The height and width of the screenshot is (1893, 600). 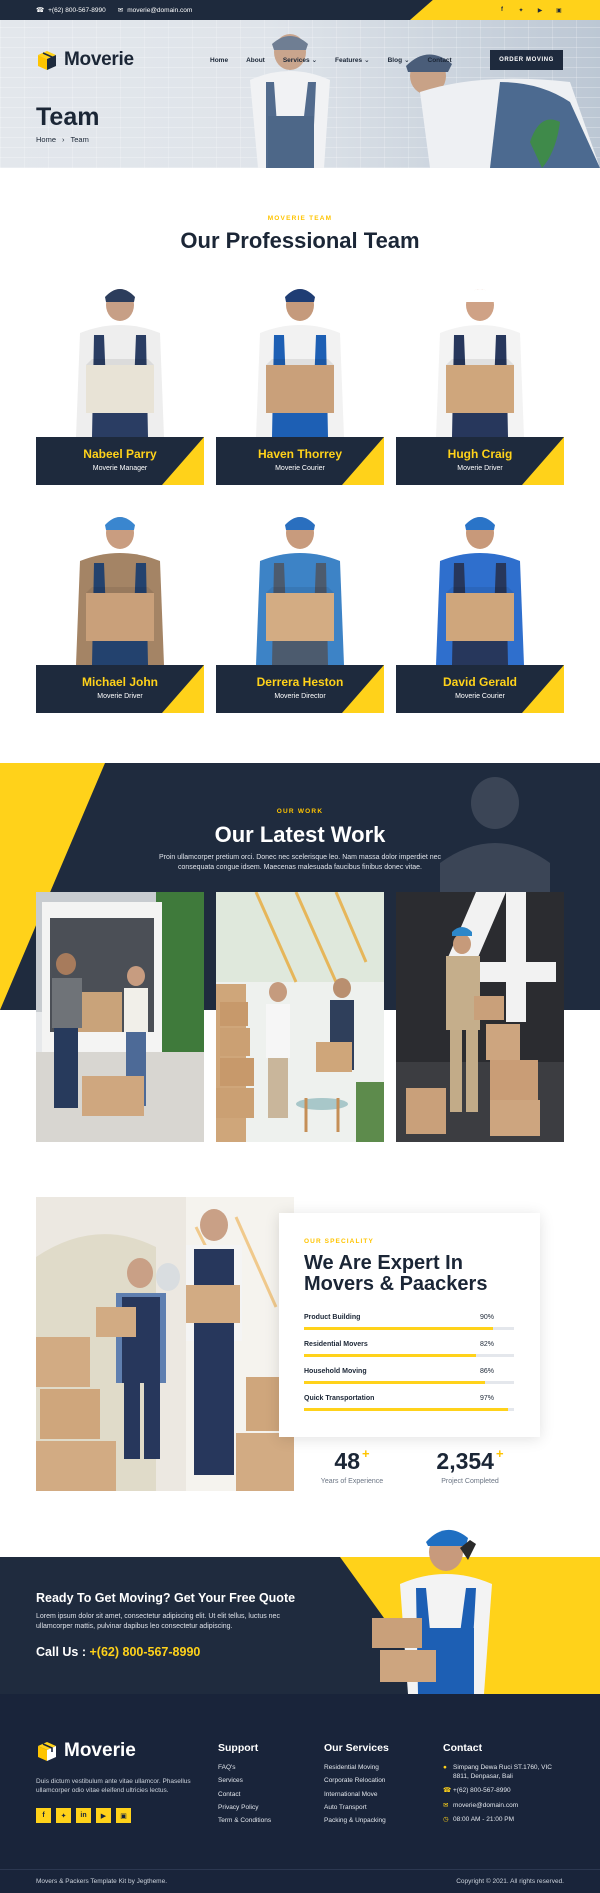 I want to click on speciality-eyebrow: OUR SPECIALITY, so click(x=339, y=1241).